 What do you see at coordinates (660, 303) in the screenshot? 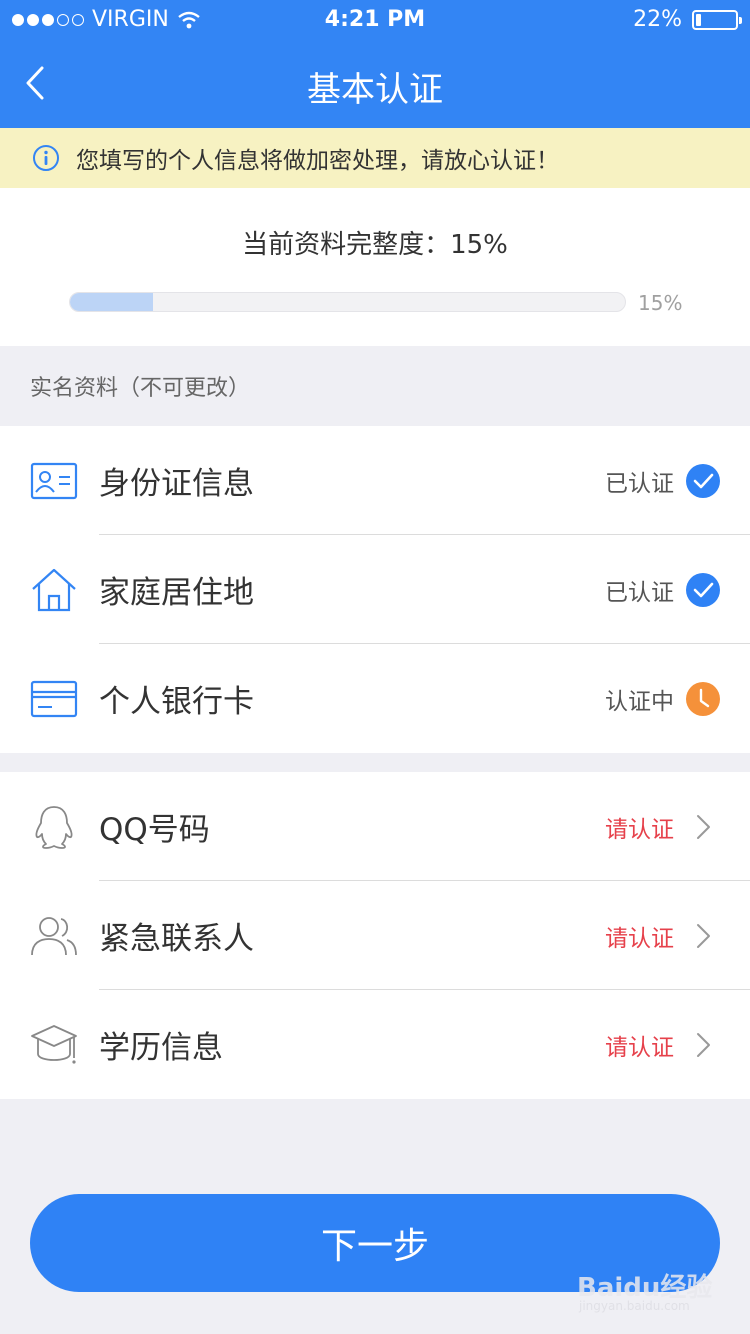
I see `progress-percent: 15%` at bounding box center [660, 303].